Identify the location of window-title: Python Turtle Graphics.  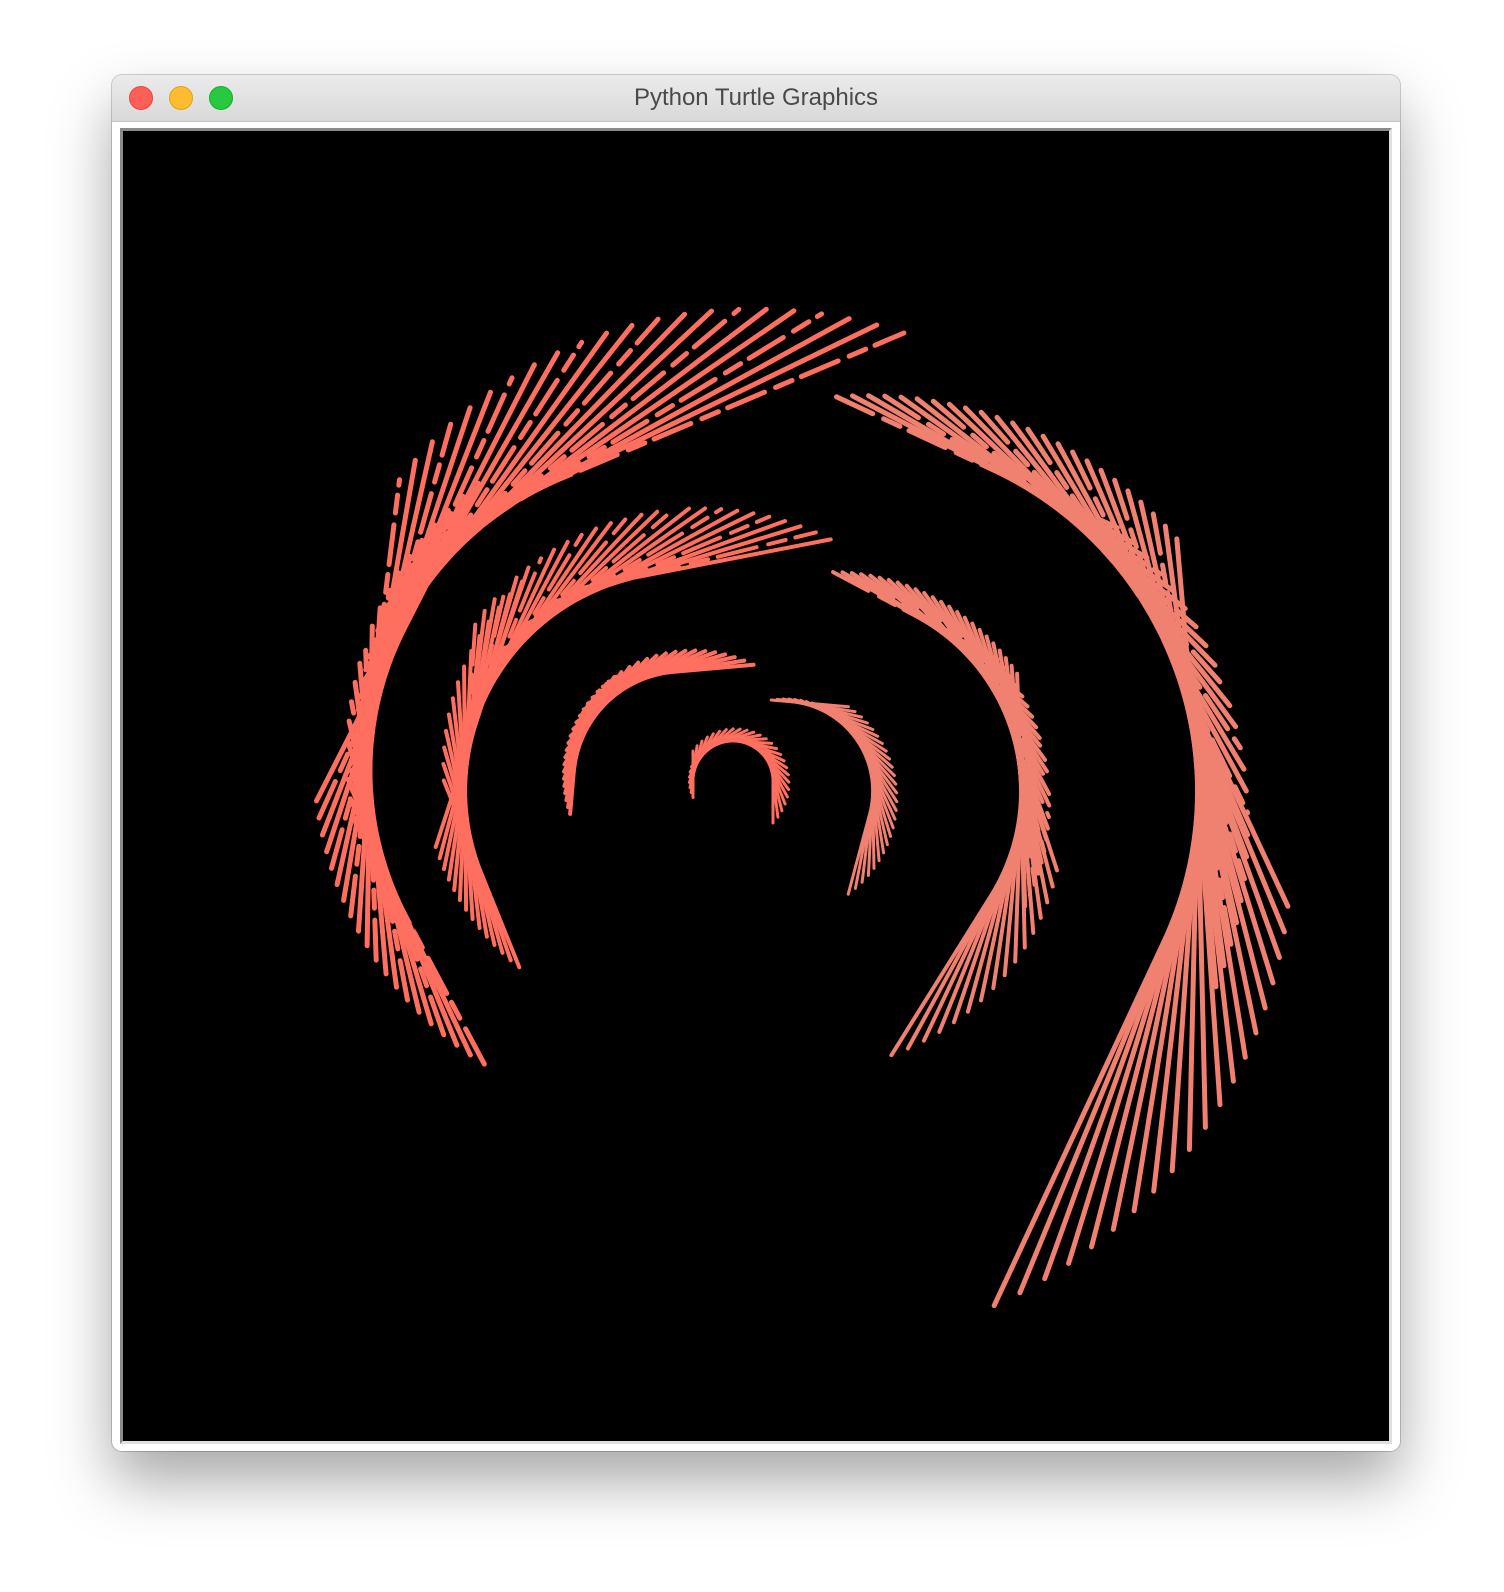
(756, 97).